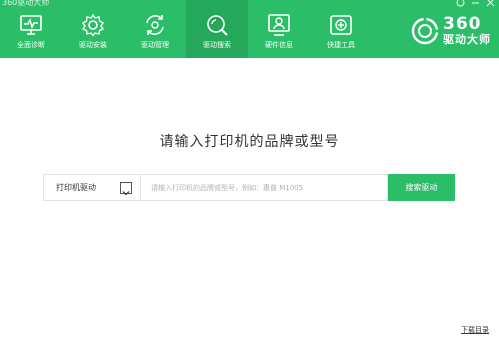 This screenshot has width=499, height=354. I want to click on brand: 360 驱动大师, so click(451, 30).